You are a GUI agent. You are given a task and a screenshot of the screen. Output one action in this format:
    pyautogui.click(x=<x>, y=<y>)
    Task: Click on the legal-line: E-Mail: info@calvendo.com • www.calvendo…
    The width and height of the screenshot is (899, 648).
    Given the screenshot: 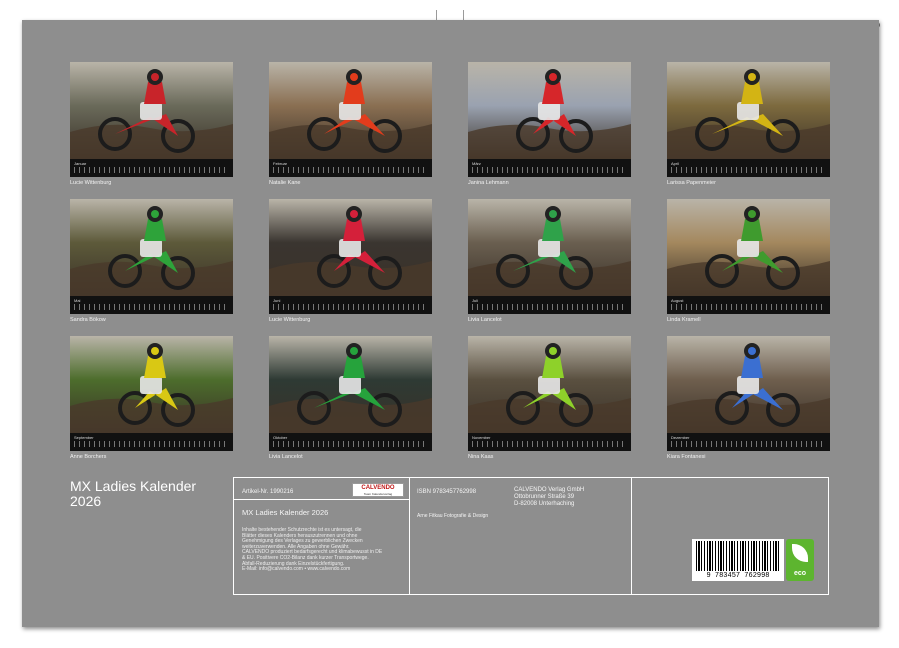 What is the action you would take?
    pyautogui.click(x=322, y=570)
    